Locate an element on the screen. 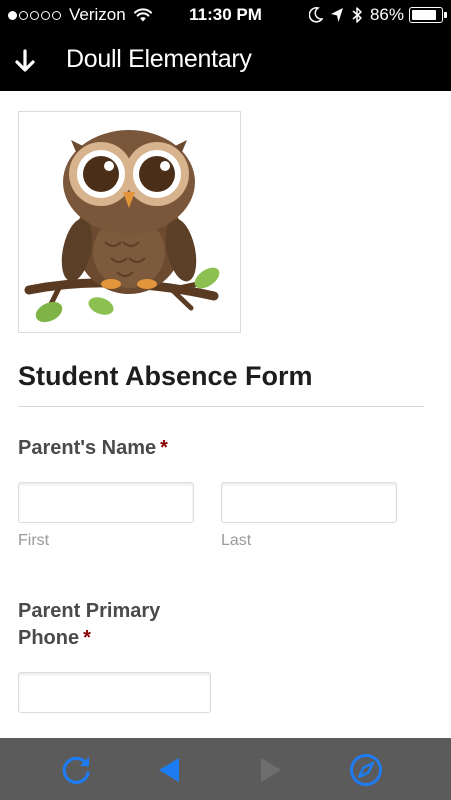 Image resolution: width=451 pixels, height=800 pixels. form-divider is located at coordinates (221, 406).